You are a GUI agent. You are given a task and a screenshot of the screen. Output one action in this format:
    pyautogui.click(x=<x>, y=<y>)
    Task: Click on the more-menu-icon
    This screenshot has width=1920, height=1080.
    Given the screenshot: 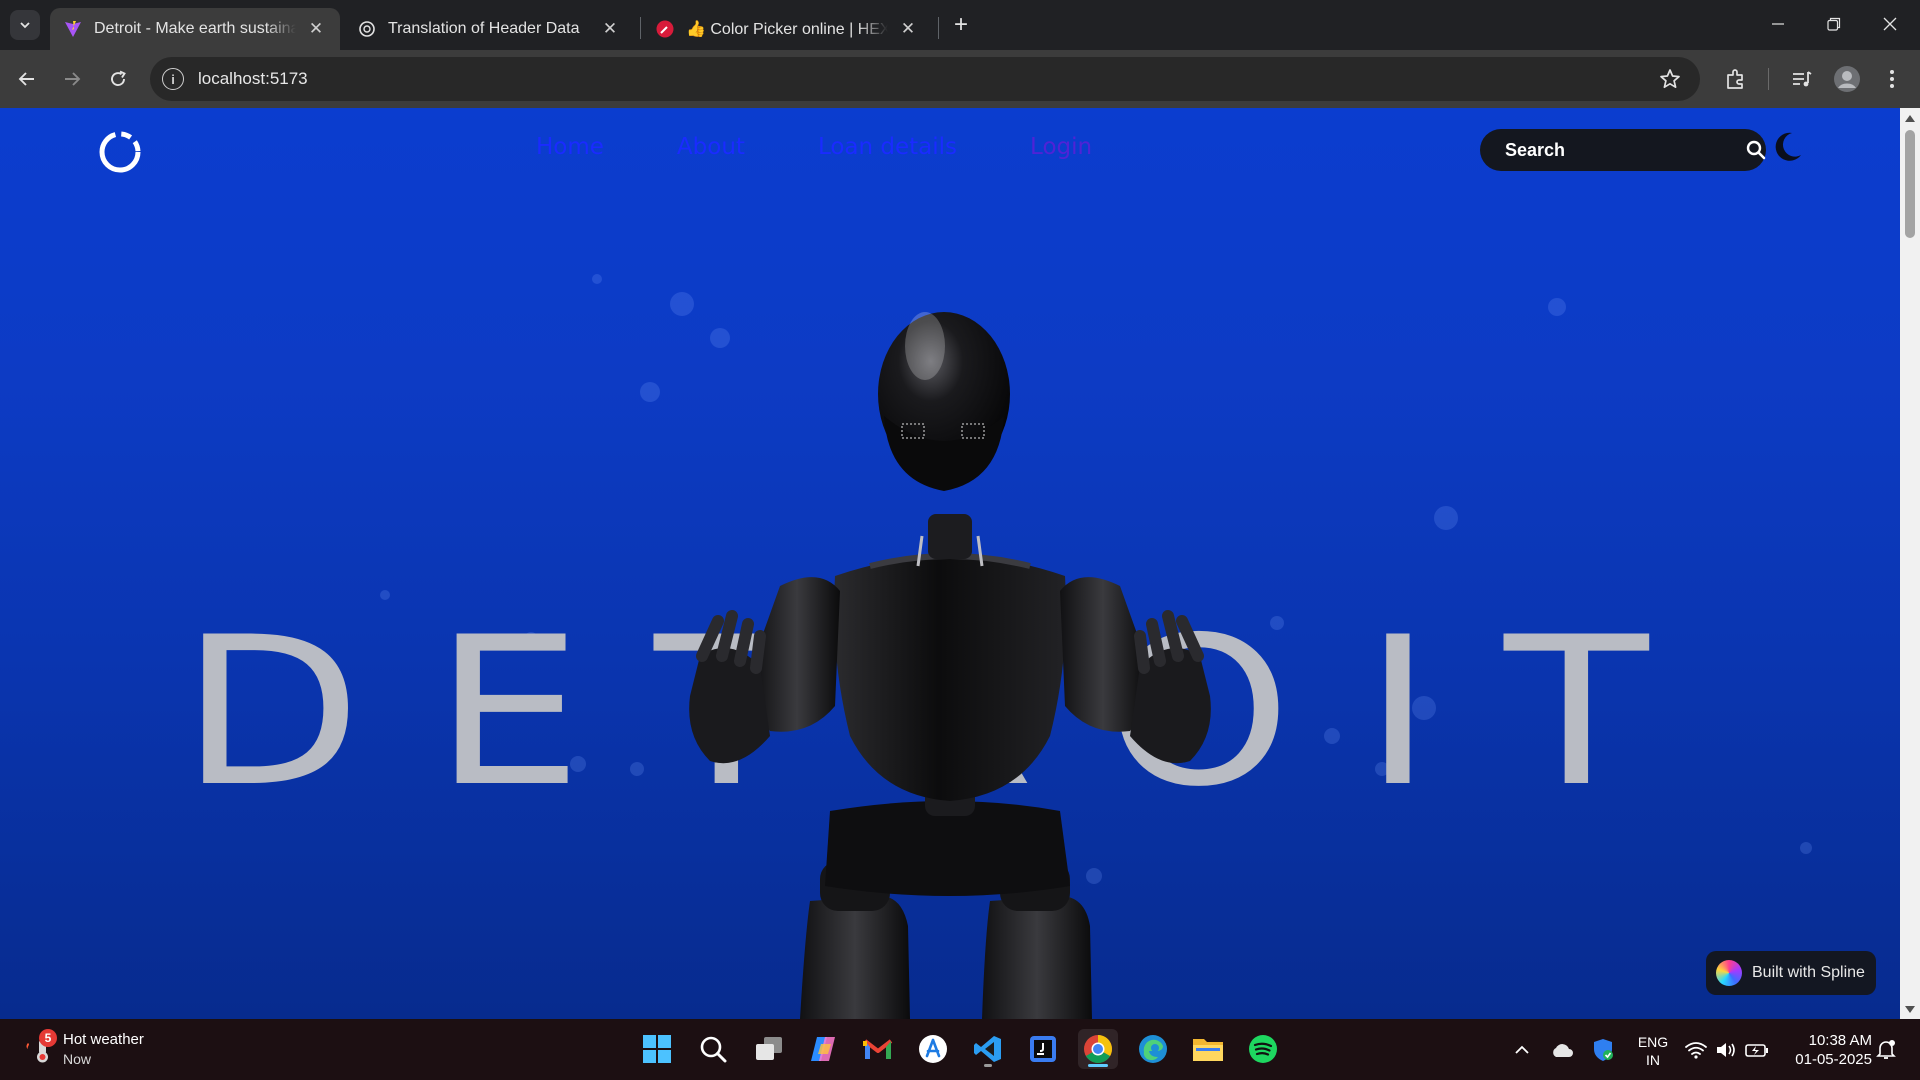 What is the action you would take?
    pyautogui.click(x=1892, y=79)
    